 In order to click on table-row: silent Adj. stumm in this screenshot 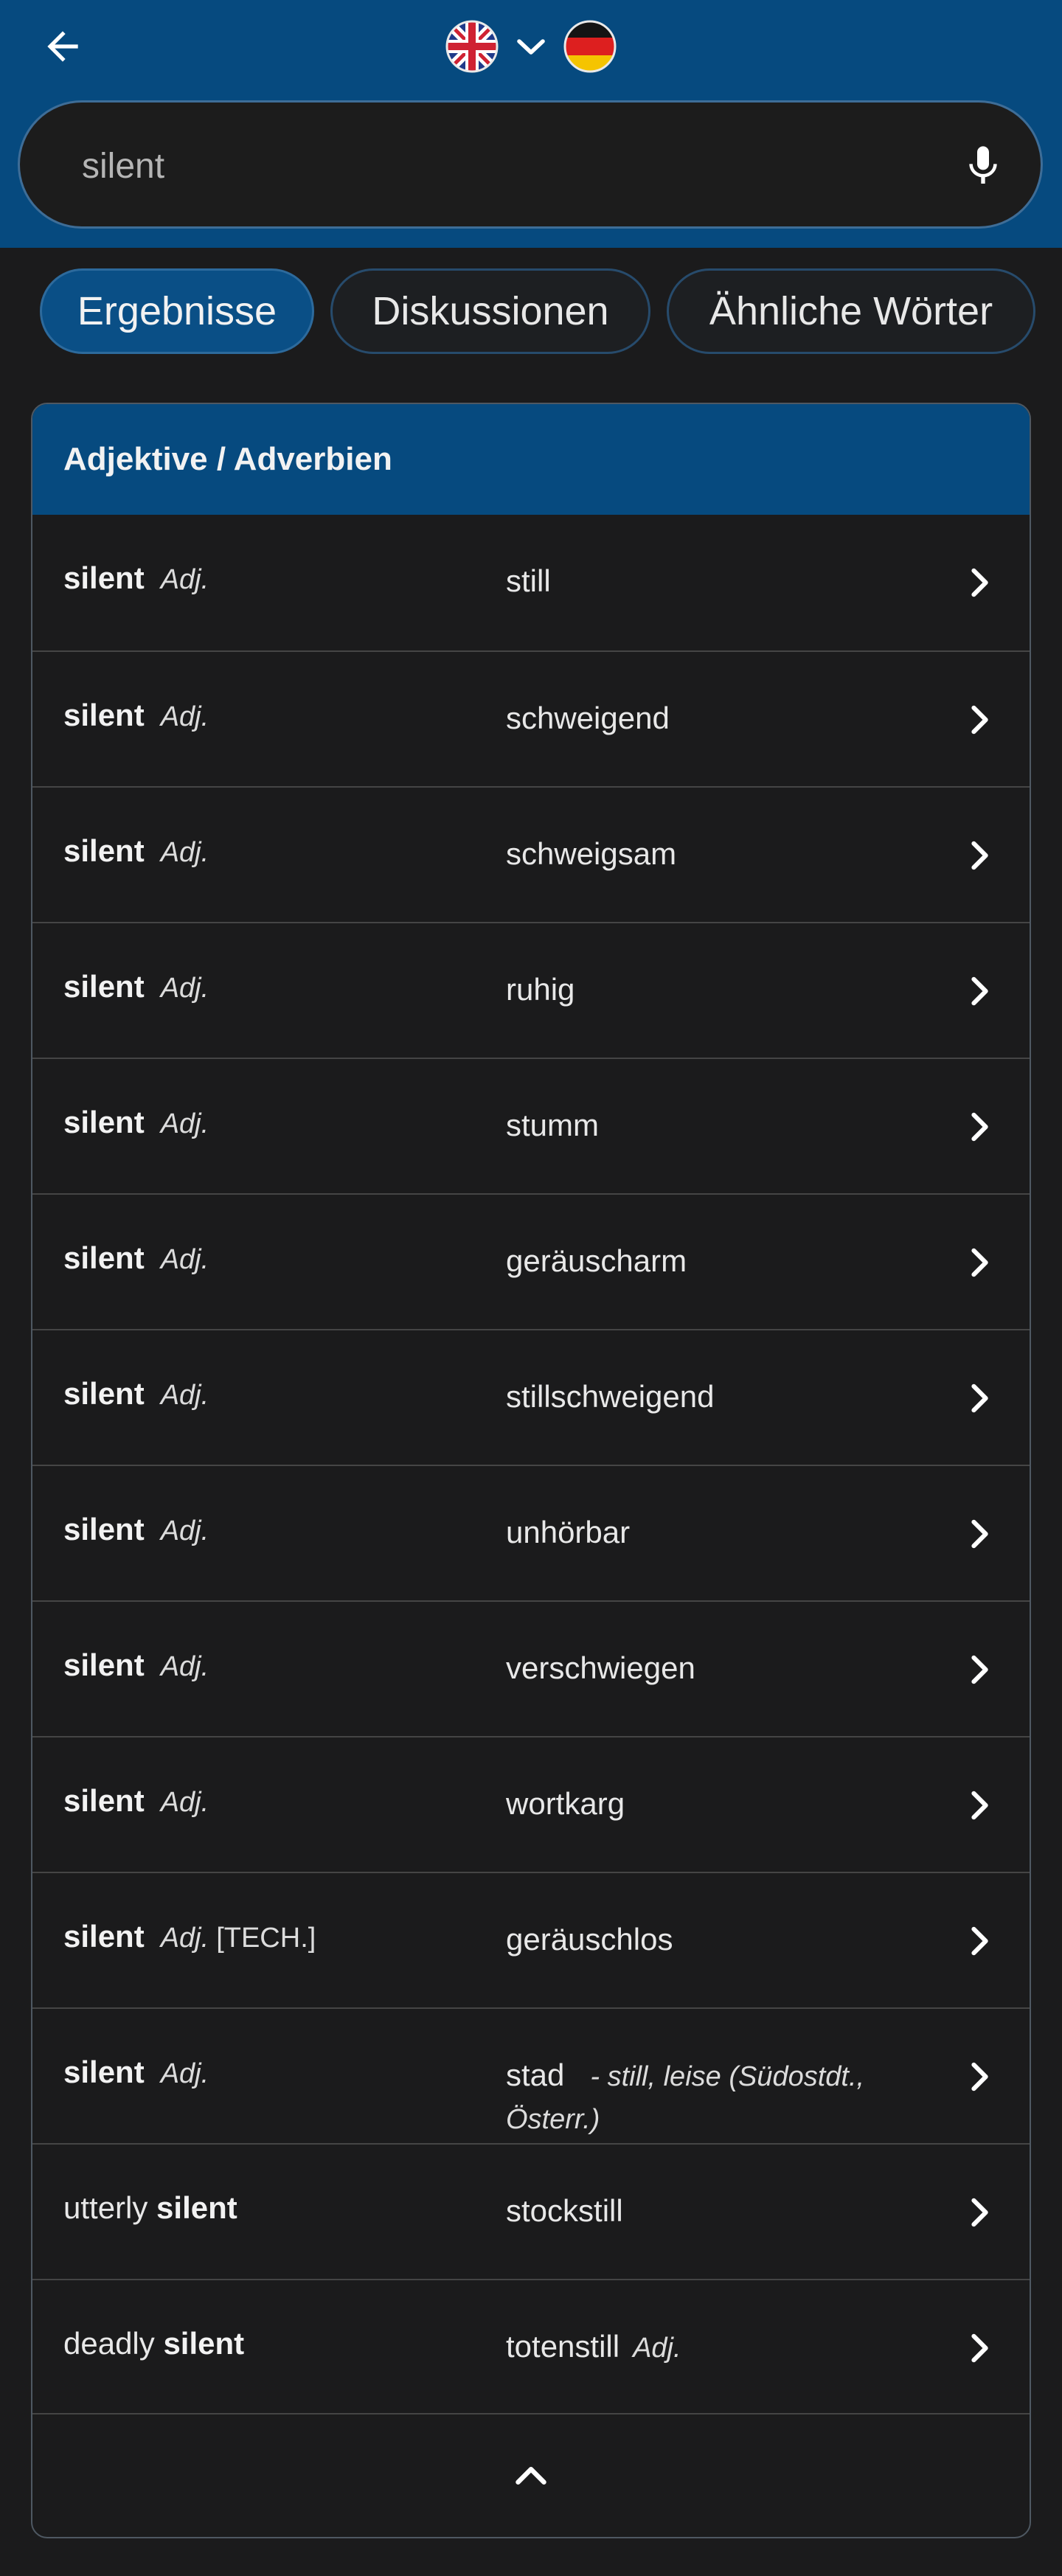, I will do `click(531, 1125)`.